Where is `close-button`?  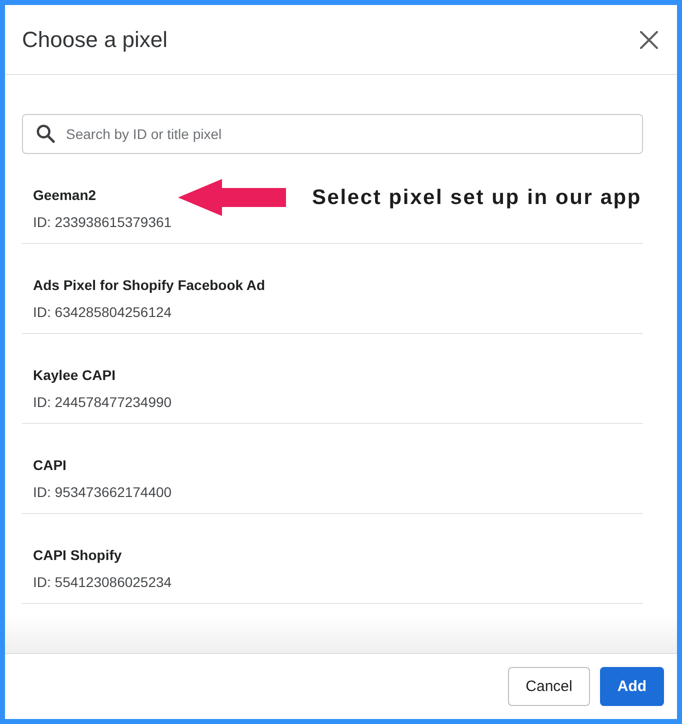
close-button is located at coordinates (649, 40).